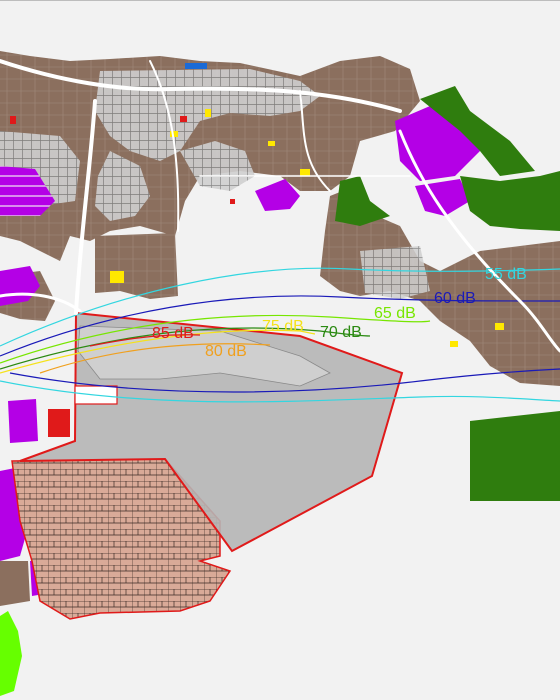 The width and height of the screenshot is (560, 700). Describe the element at coordinates (506, 274) in the screenshot. I see `contour-label-55: 55 dB` at that location.